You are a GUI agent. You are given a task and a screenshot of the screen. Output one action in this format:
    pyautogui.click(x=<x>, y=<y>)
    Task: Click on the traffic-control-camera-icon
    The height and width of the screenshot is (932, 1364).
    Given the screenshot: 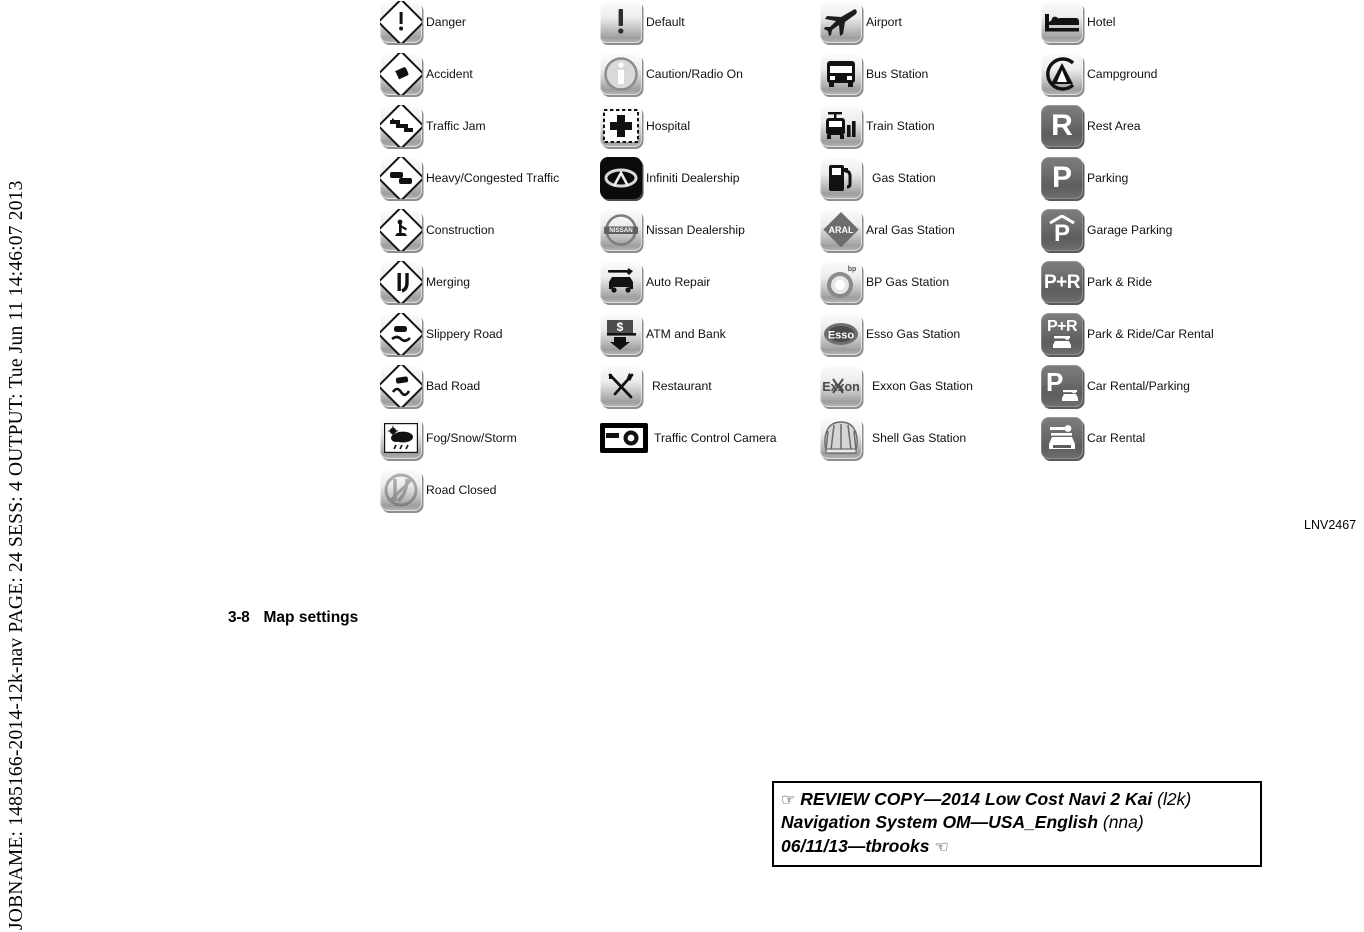 What is the action you would take?
    pyautogui.click(x=627, y=438)
    